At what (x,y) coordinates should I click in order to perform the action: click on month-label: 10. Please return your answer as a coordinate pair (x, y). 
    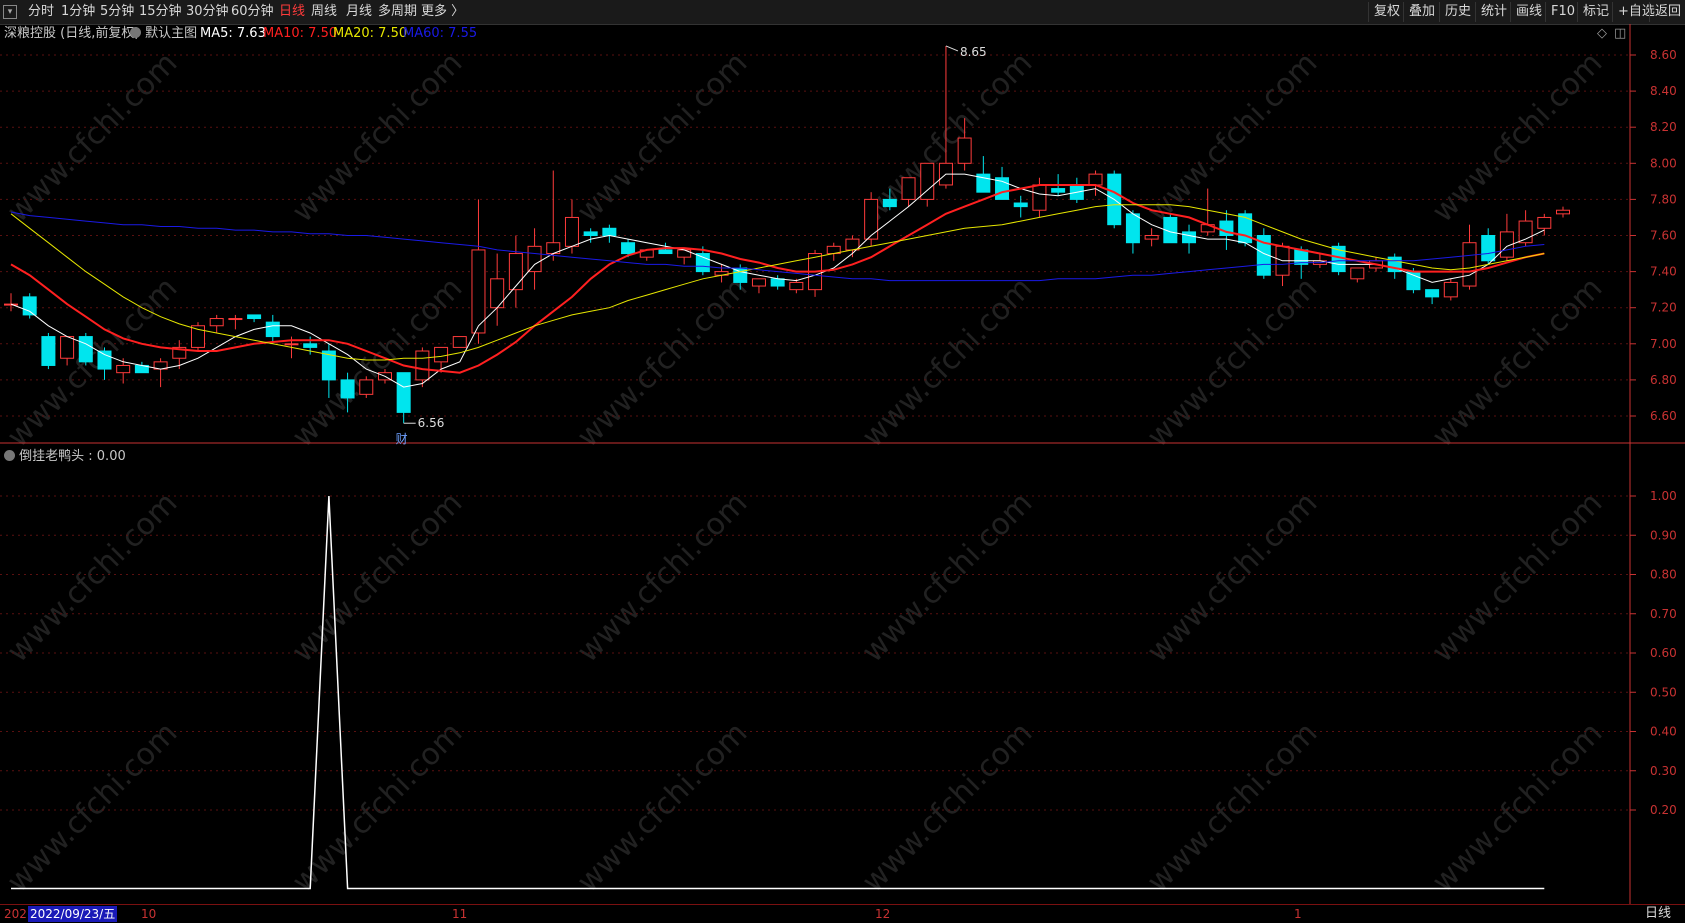
    Looking at the image, I should click on (149, 914).